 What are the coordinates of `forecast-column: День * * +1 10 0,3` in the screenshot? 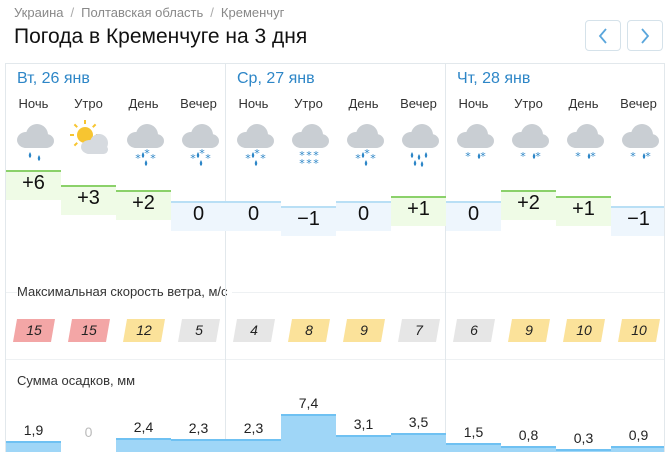 It's located at (583, 258).